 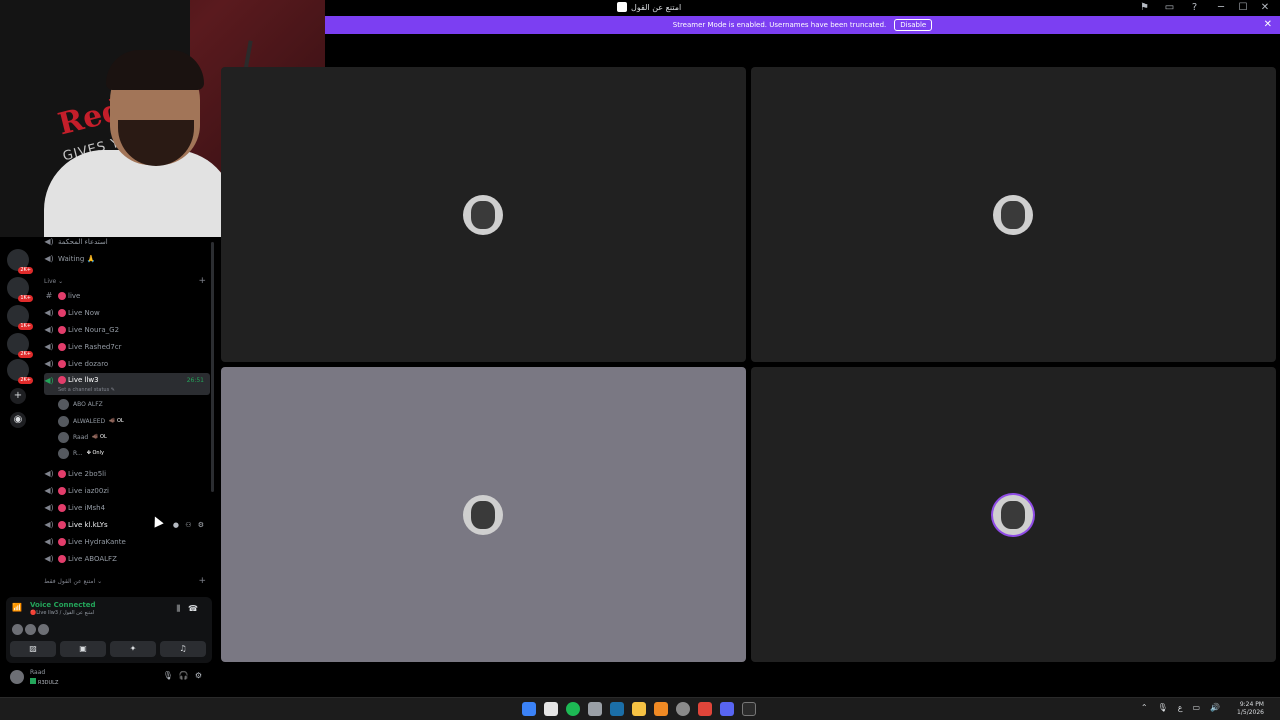 What do you see at coordinates (62, 613) in the screenshot?
I see `voice-status-subtitle: 🔴Live llw3 / امتنع عن القول` at bounding box center [62, 613].